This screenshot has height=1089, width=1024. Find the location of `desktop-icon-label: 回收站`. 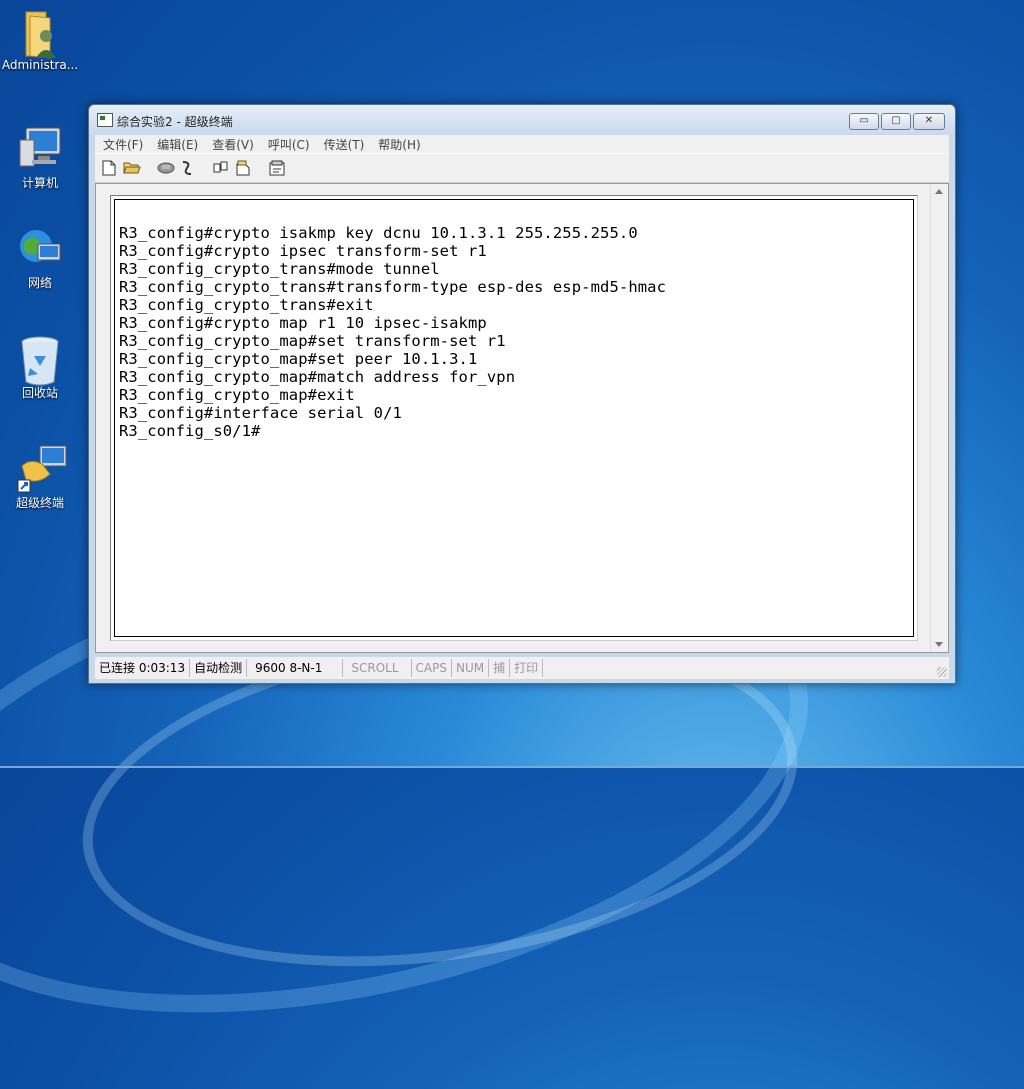

desktop-icon-label: 回收站 is located at coordinates (39, 393).